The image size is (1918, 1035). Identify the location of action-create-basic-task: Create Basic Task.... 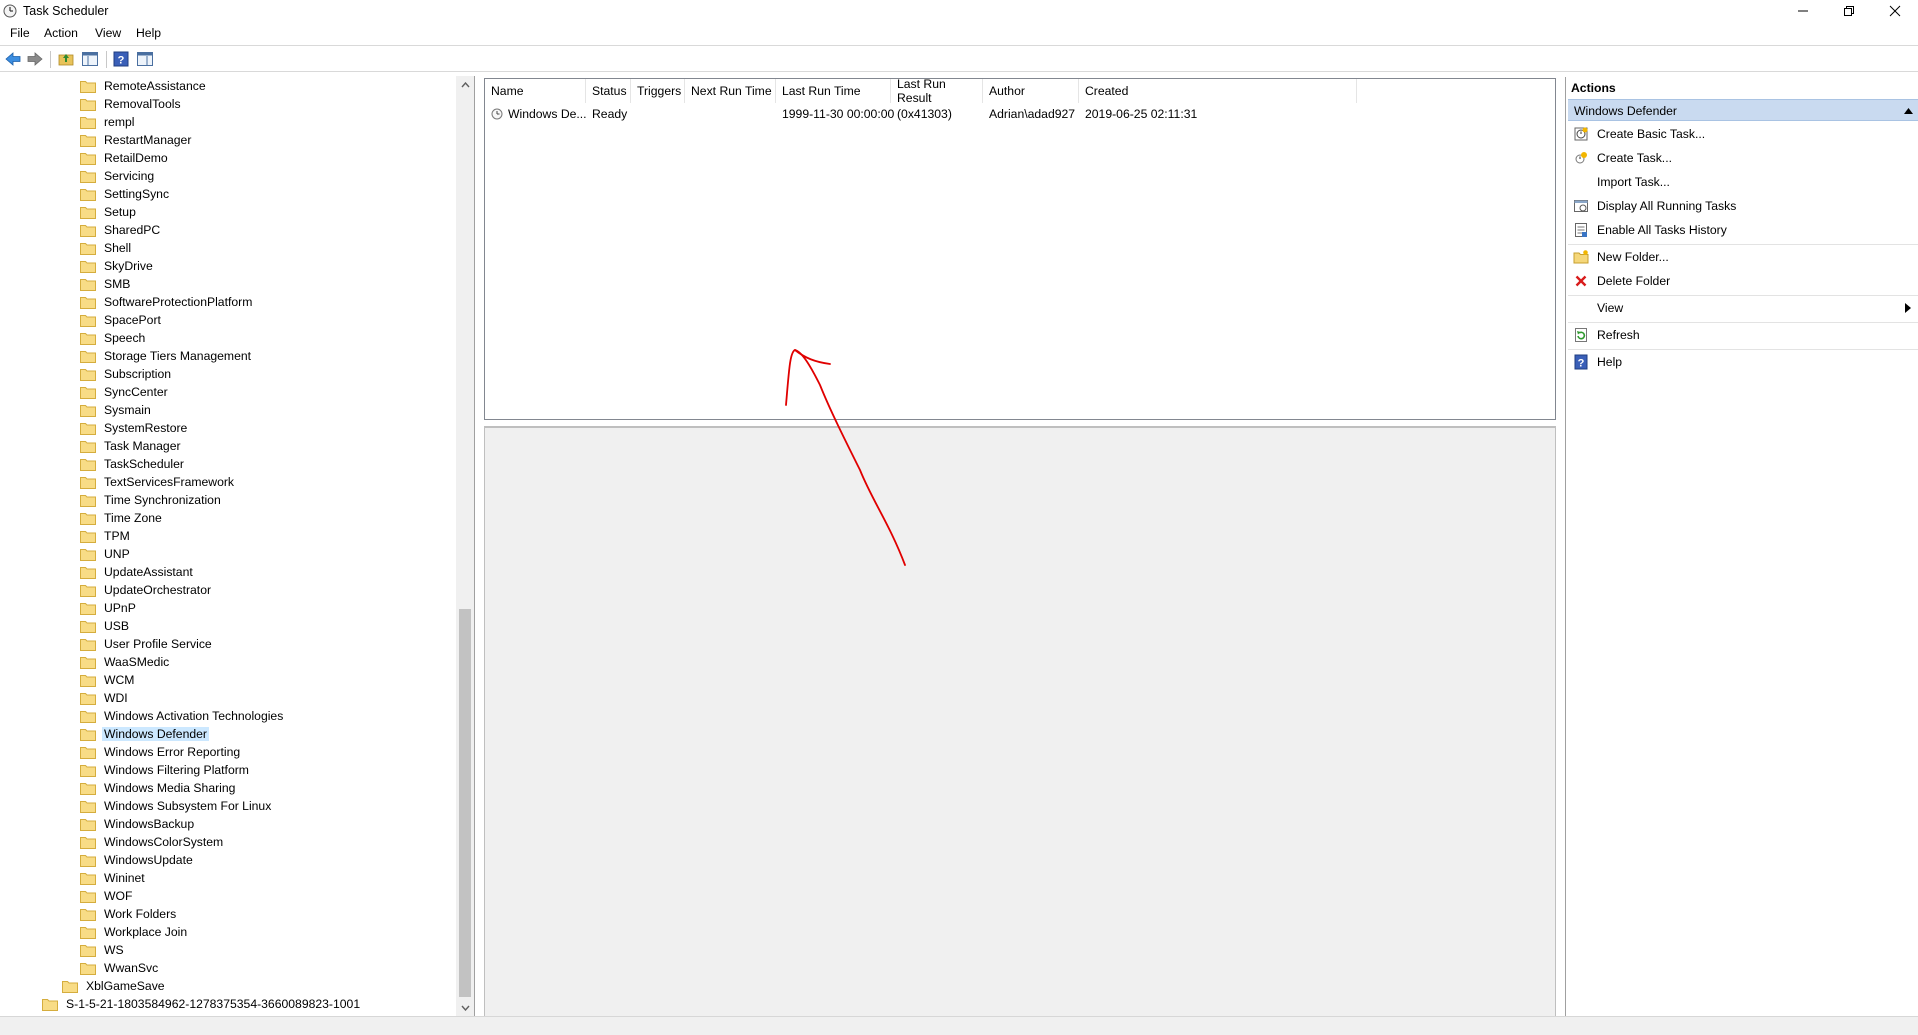
(1743, 134).